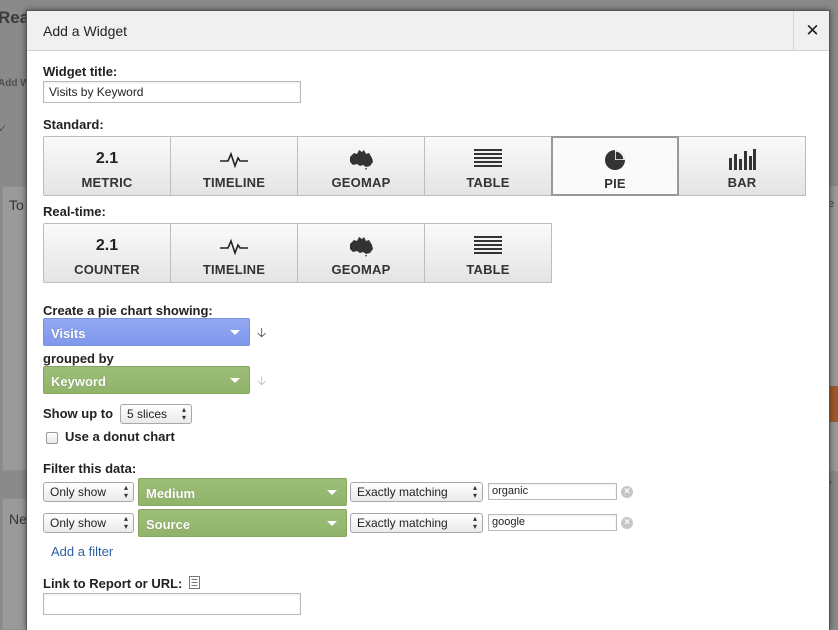 This screenshot has height=630, width=838. What do you see at coordinates (4, 129) in the screenshot?
I see `background-chevron-icon: ✓` at bounding box center [4, 129].